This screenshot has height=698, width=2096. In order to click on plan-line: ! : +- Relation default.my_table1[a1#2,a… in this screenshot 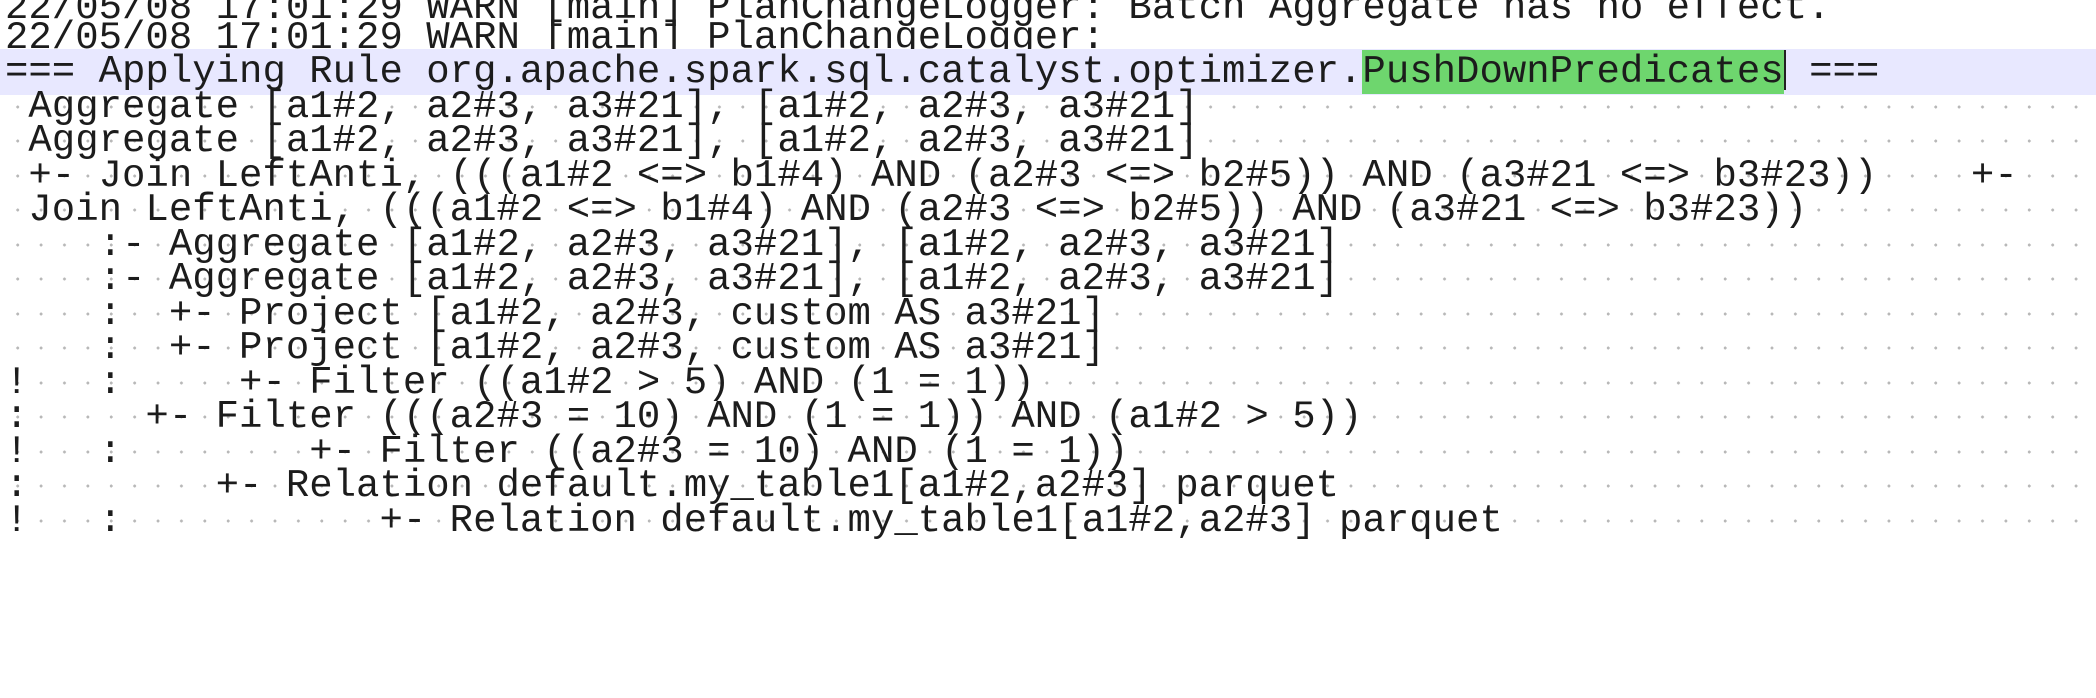, I will do `click(1048, 521)`.